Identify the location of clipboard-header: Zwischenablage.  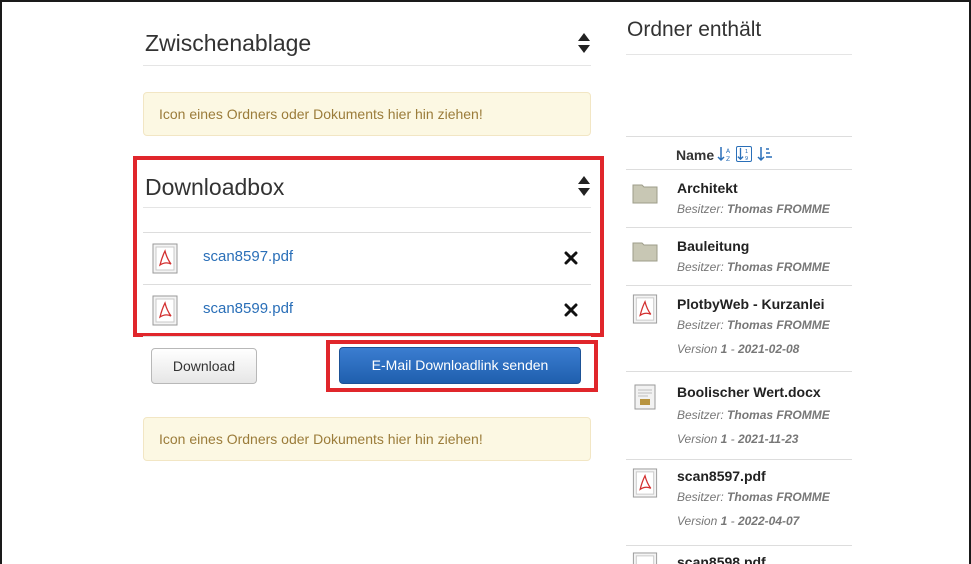
(367, 33).